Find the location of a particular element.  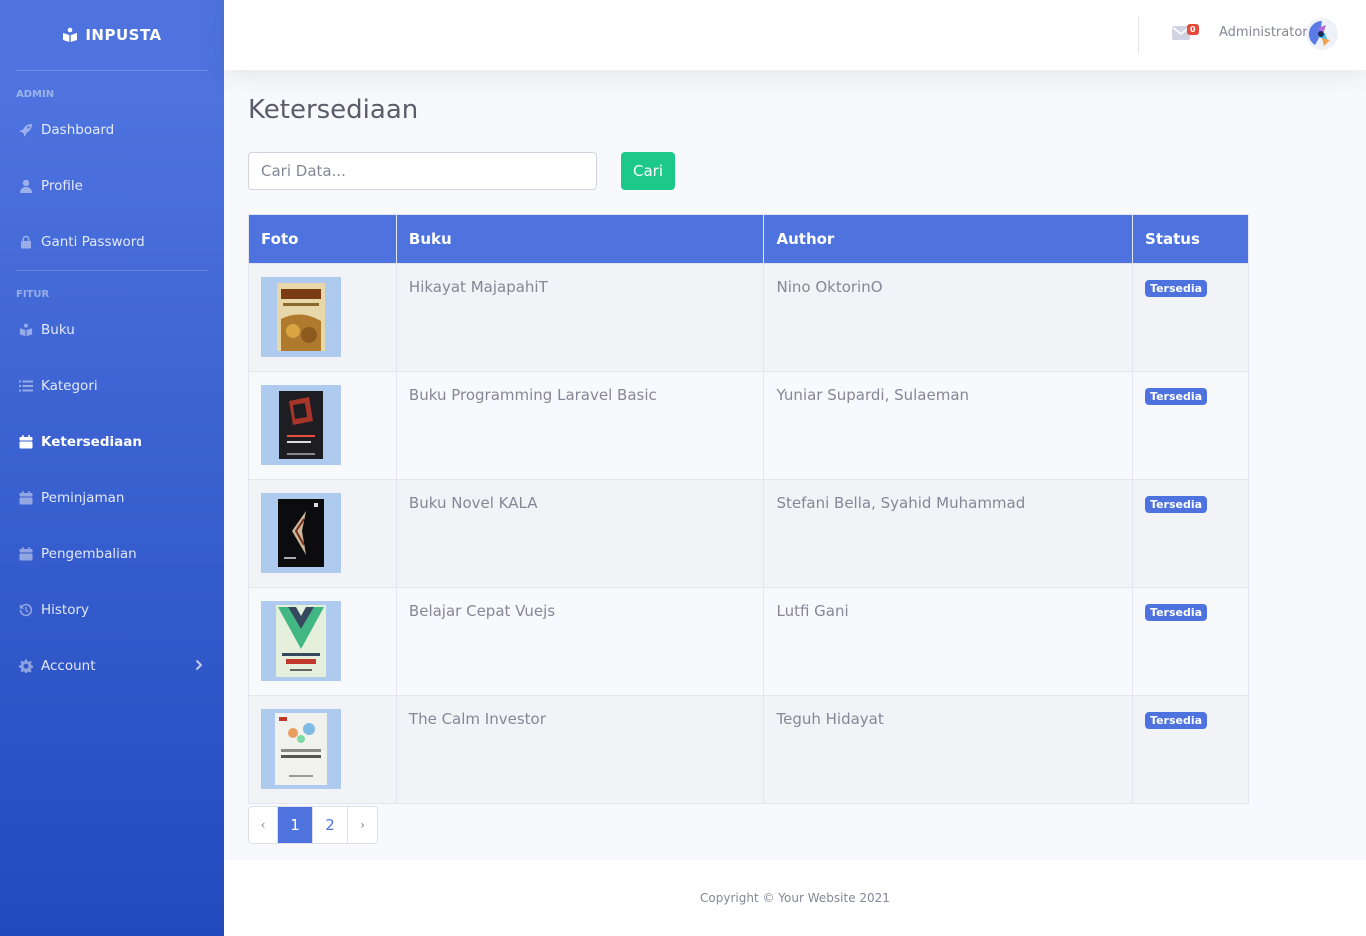

history-icon is located at coordinates (25, 610).